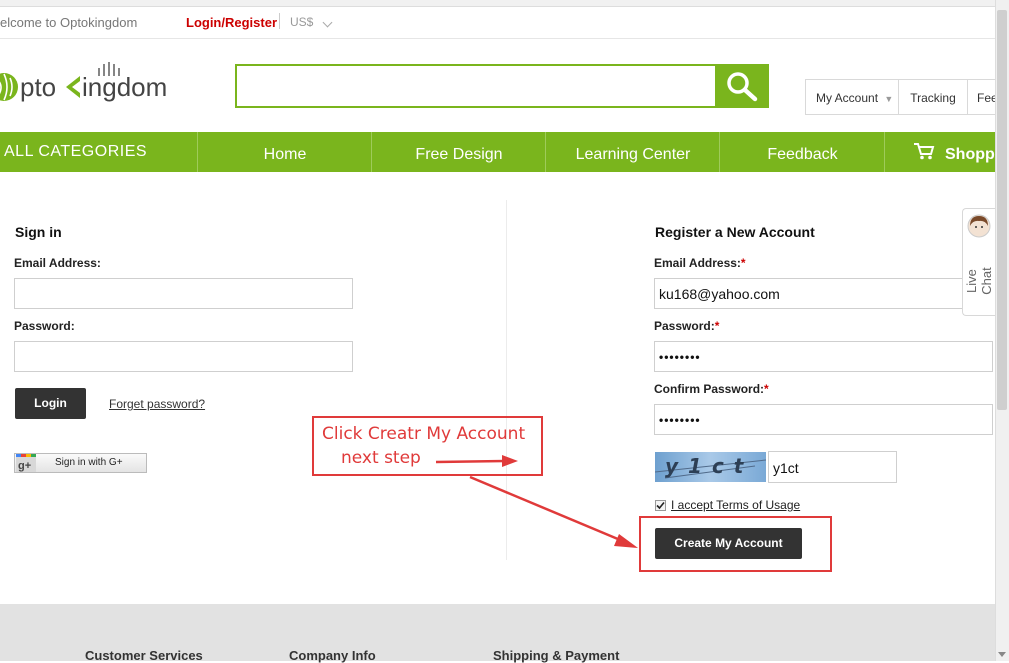 This screenshot has height=663, width=1009. Describe the element at coordinates (626, 541) in the screenshot. I see `annotation-arrowhead-long` at that location.